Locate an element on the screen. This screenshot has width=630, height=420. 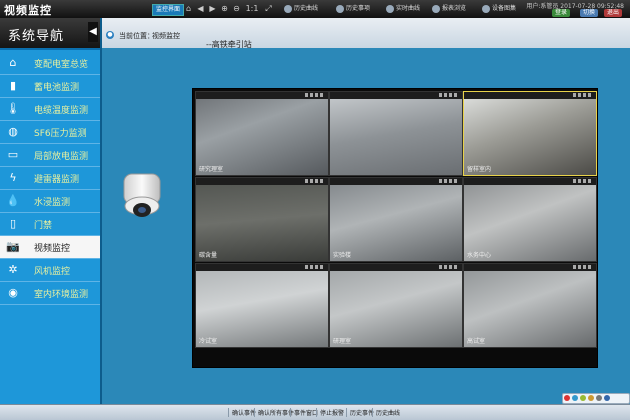
sidebar-item-sf6: ◍ SF6压力监测 is located at coordinates (50, 132).